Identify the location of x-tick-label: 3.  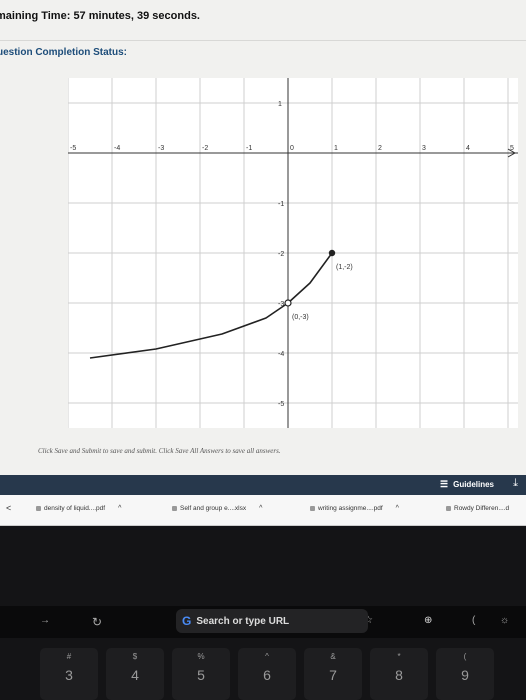
(424, 148).